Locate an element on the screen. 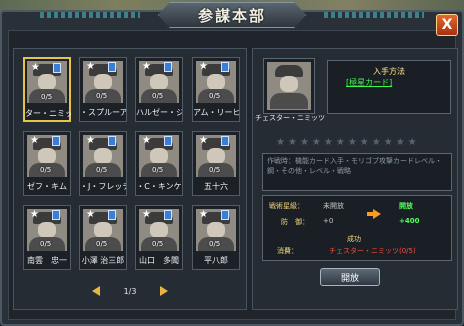 This screenshot has height=326, width=464. officer-card: ★ 0/5 ・C・キンケ is located at coordinates (159, 163).